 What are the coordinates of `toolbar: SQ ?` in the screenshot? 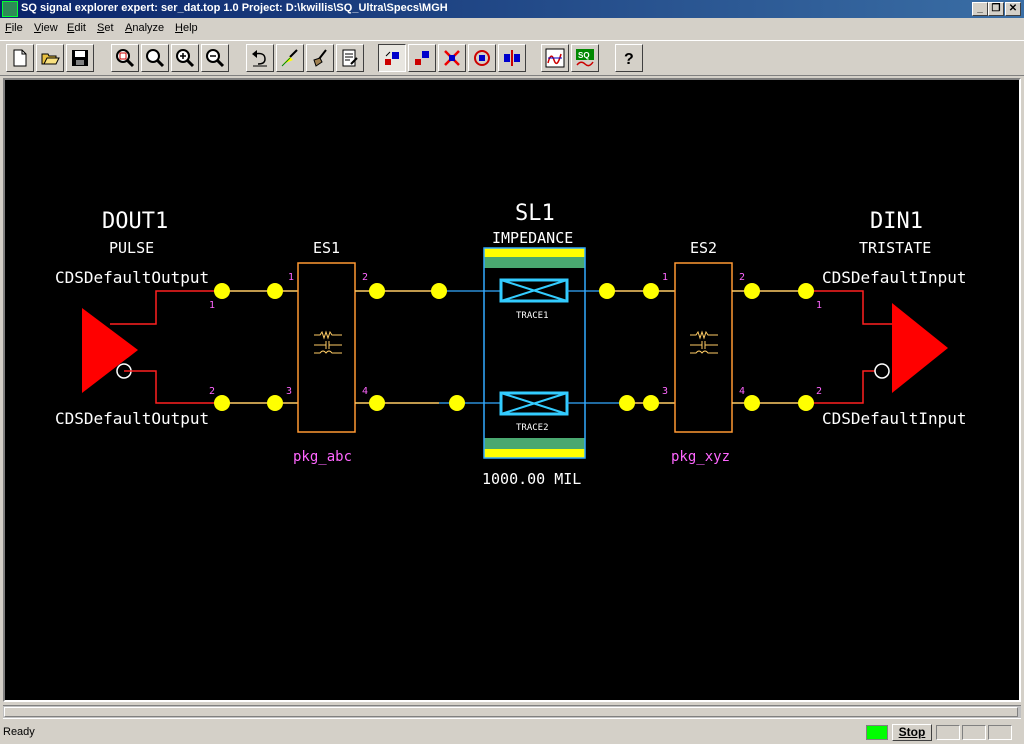 It's located at (512, 58).